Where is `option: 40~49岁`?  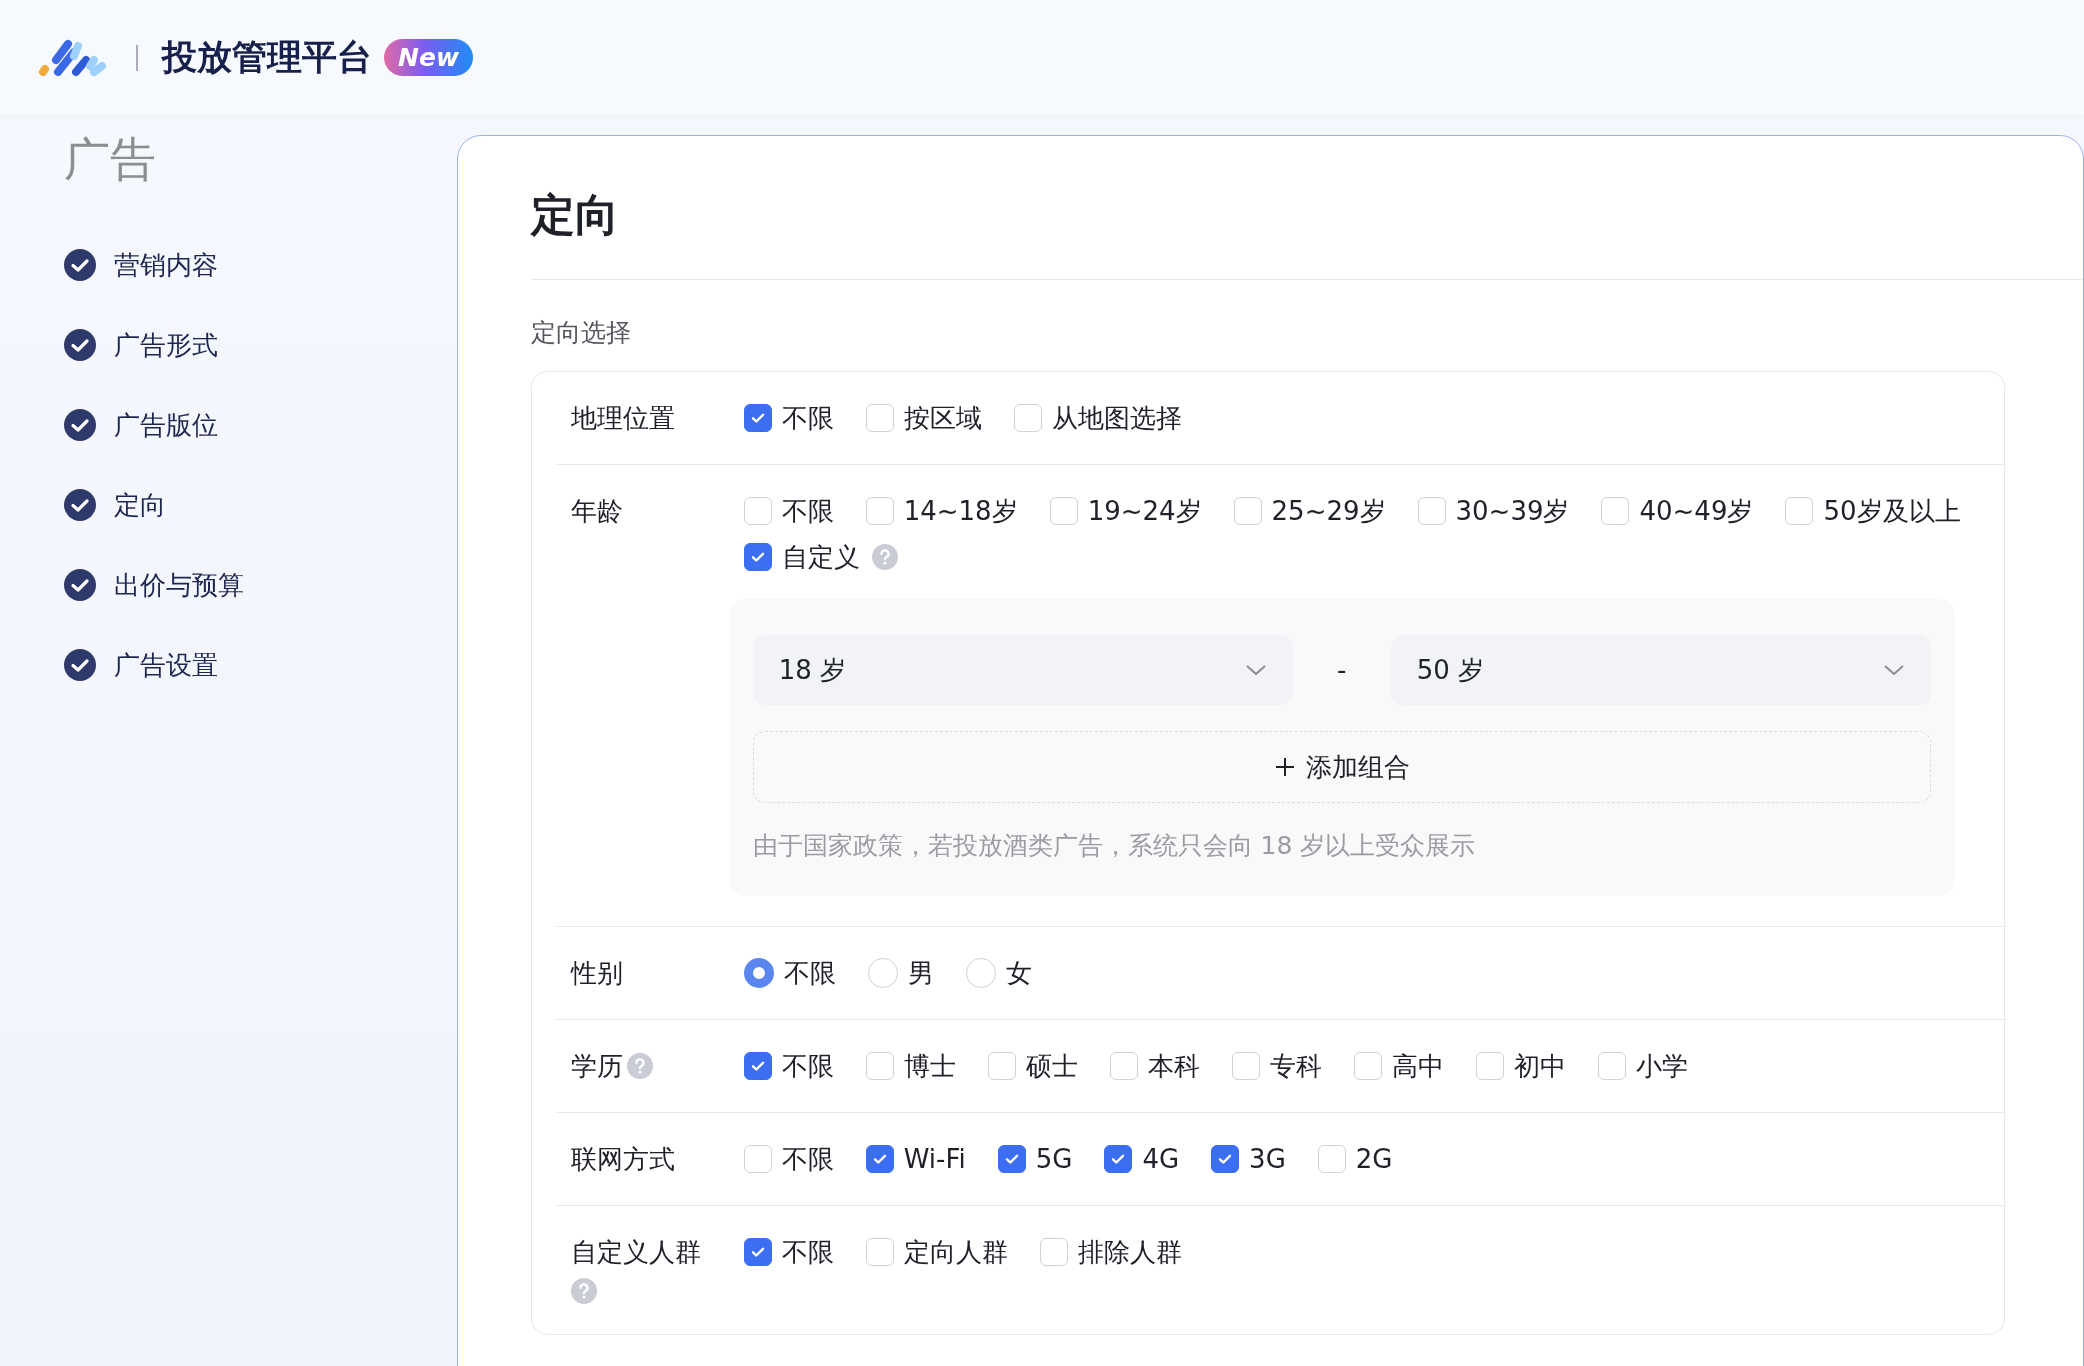
option: 40~49岁 is located at coordinates (1677, 511).